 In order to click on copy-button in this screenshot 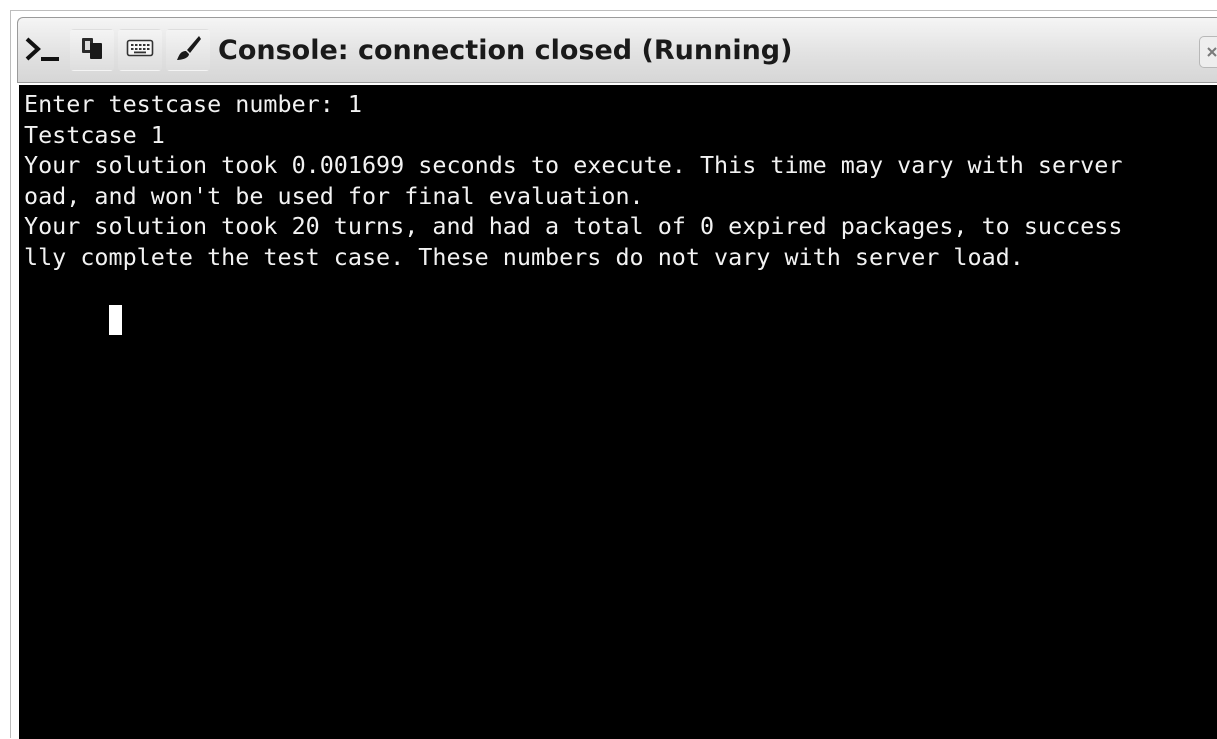, I will do `click(92, 50)`.